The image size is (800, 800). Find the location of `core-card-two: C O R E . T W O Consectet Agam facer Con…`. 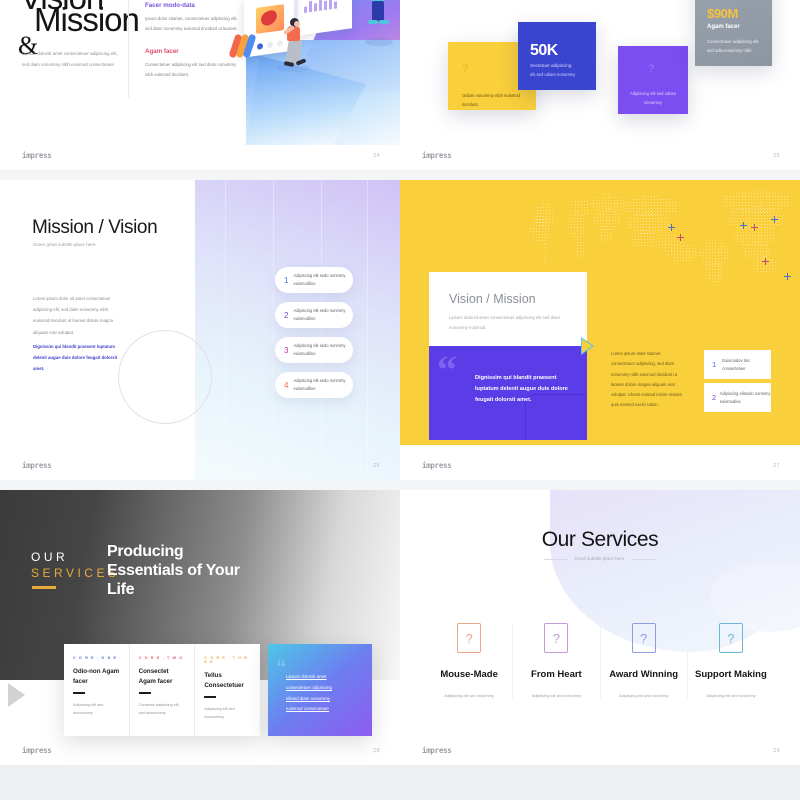

core-card-two: C O R E . T W O Consectet Agam facer Con… is located at coordinates (163, 690).